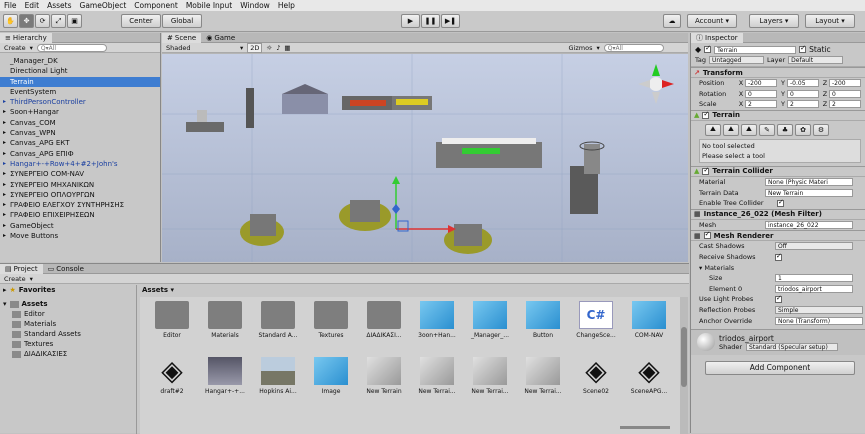 This screenshot has width=865, height=434. I want to click on hierarchy-item: Move Buttons, so click(80, 236).